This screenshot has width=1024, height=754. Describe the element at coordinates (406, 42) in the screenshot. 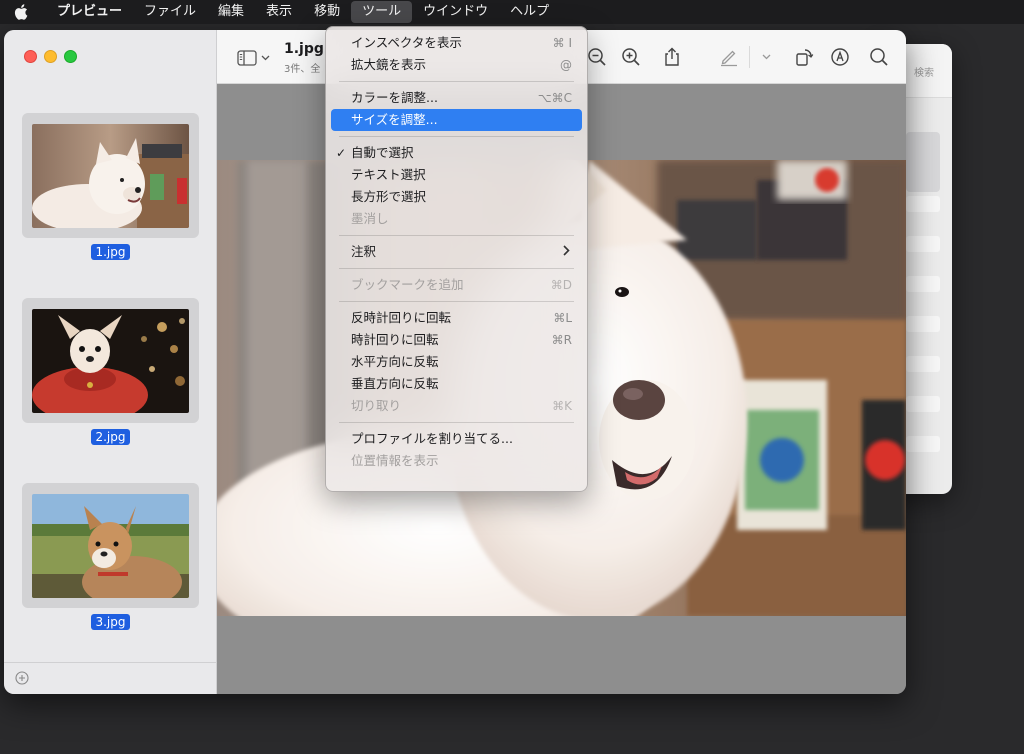

I see `menu-item-label: インスペクタを表示` at that location.